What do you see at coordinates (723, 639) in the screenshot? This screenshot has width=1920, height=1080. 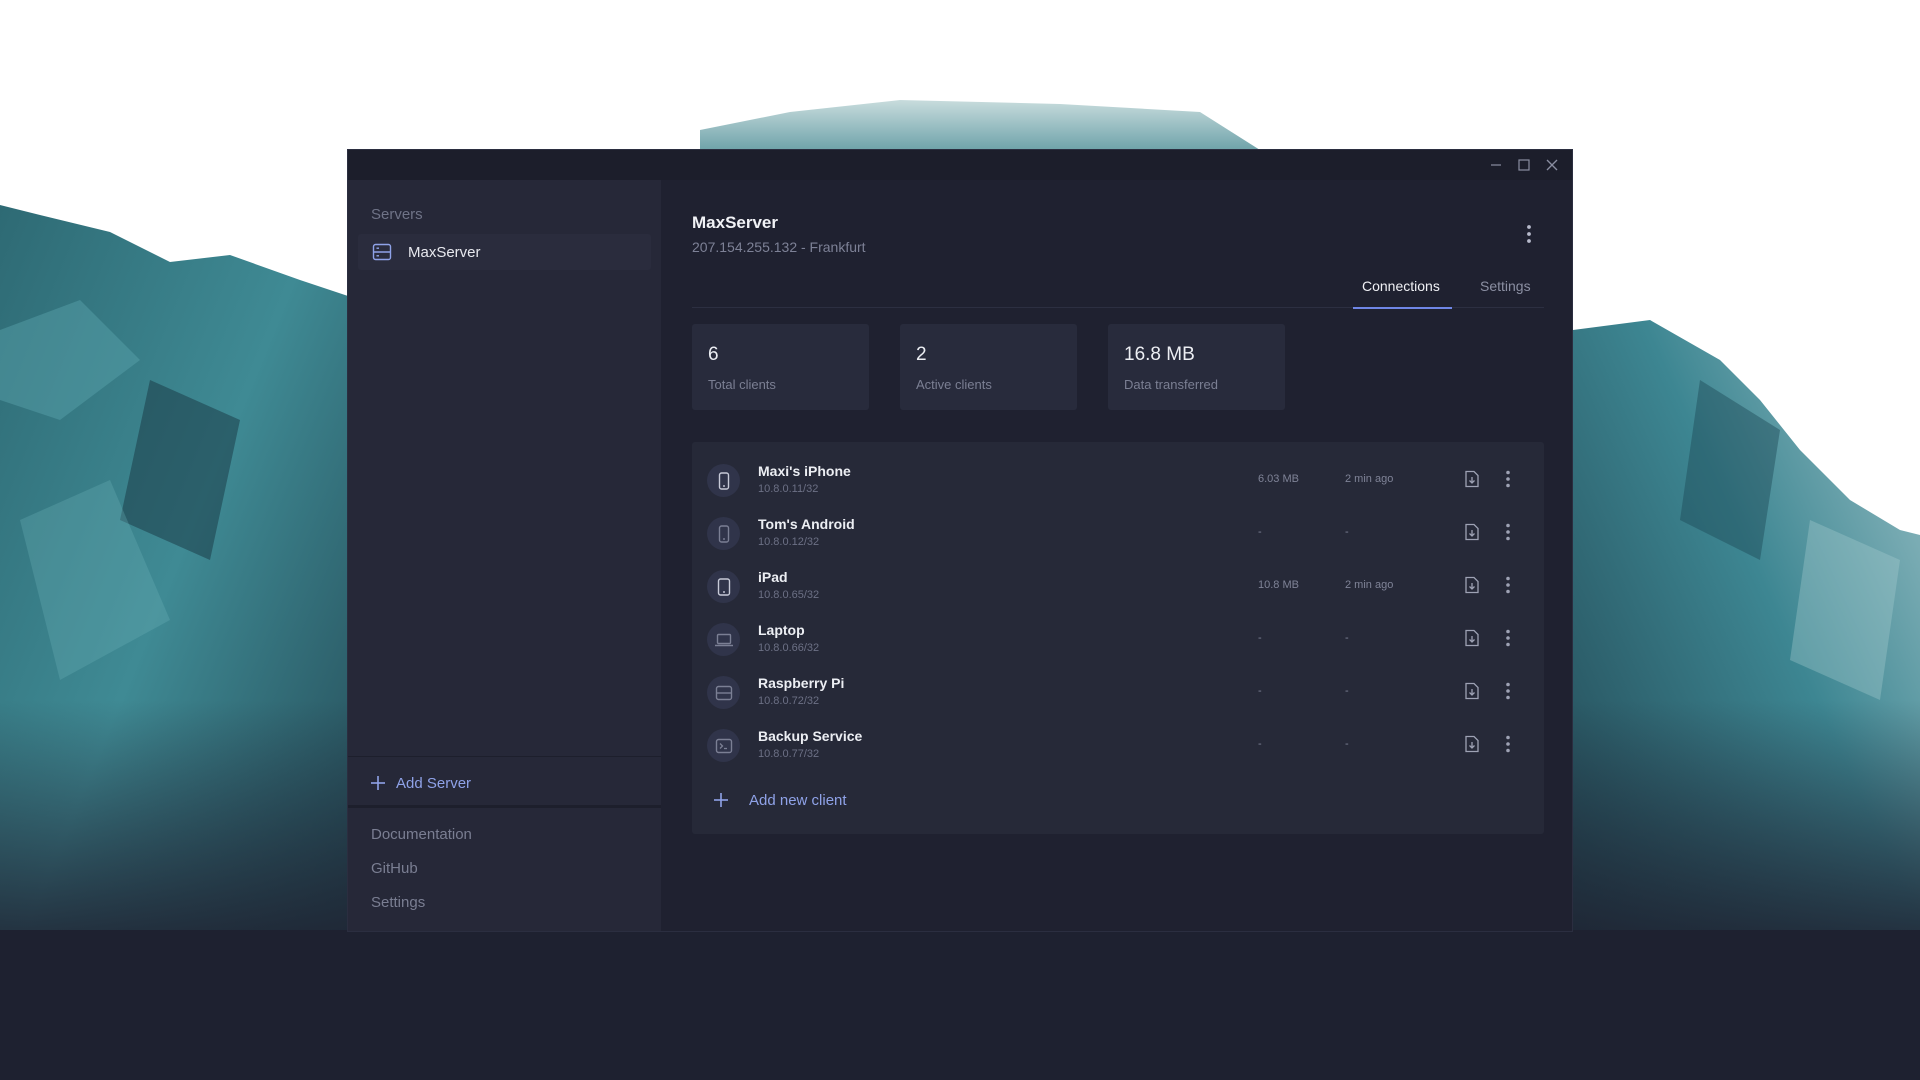 I see `laptop-icon` at bounding box center [723, 639].